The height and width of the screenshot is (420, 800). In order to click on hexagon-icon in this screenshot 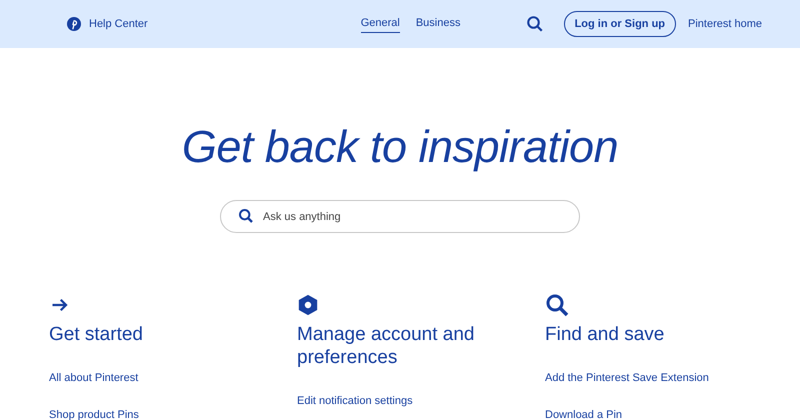, I will do `click(308, 305)`.